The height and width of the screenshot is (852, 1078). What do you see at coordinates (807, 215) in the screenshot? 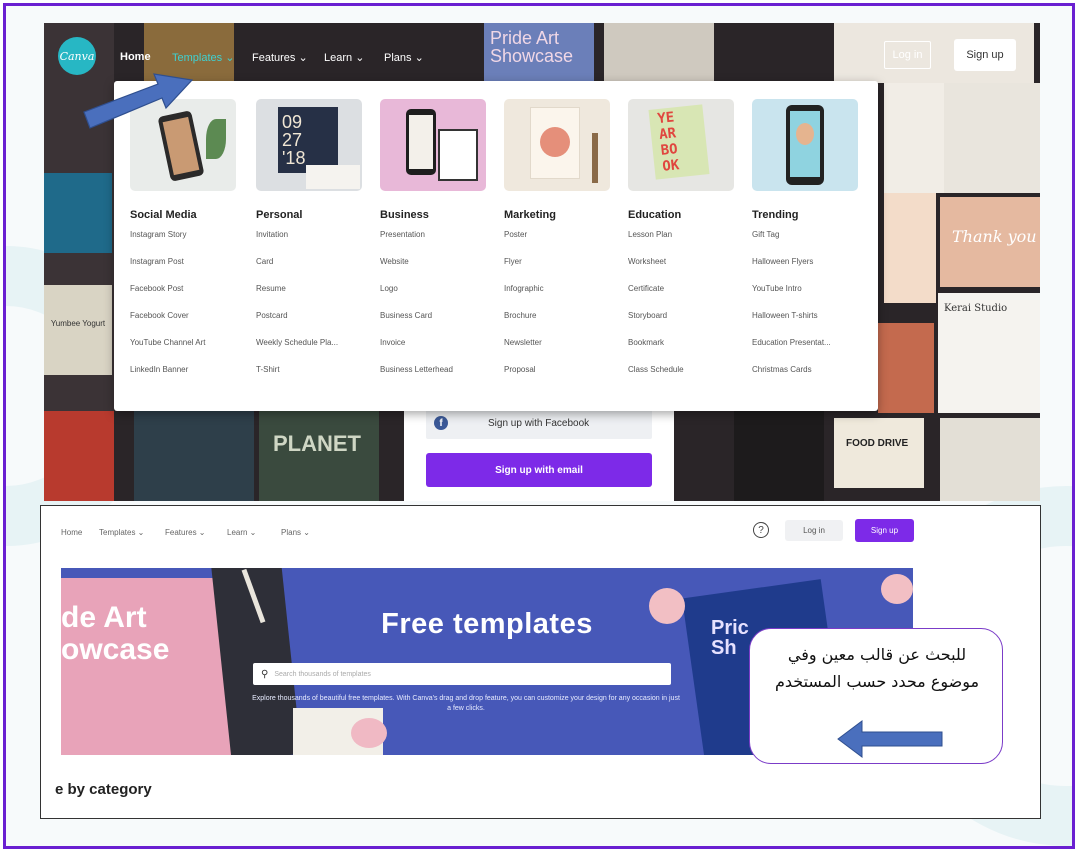
I see `column-title: Trending` at bounding box center [807, 215].